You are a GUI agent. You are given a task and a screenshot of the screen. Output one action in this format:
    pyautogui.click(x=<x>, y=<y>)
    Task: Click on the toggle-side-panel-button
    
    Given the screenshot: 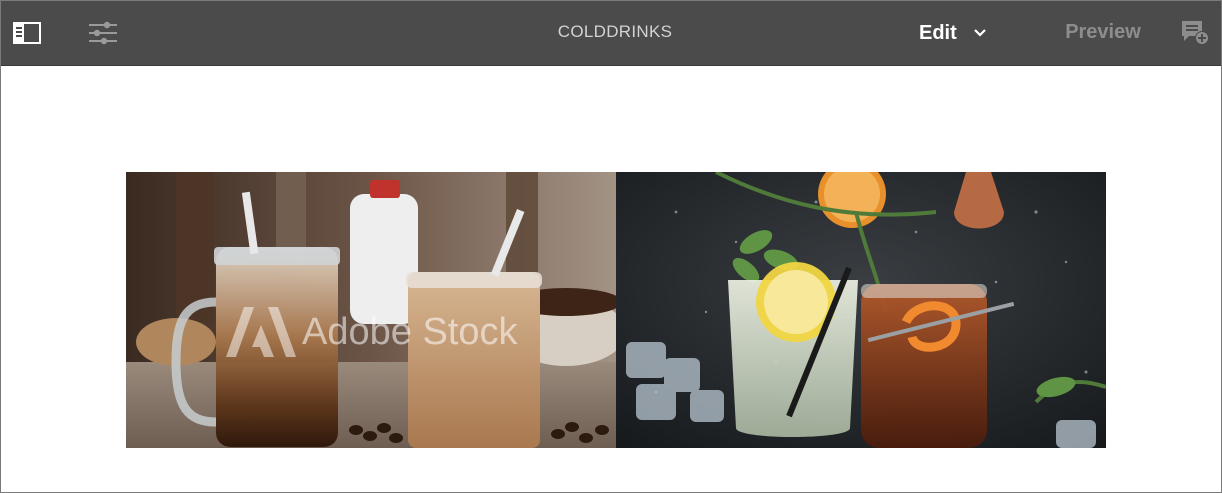 What is the action you would take?
    pyautogui.click(x=27, y=33)
    